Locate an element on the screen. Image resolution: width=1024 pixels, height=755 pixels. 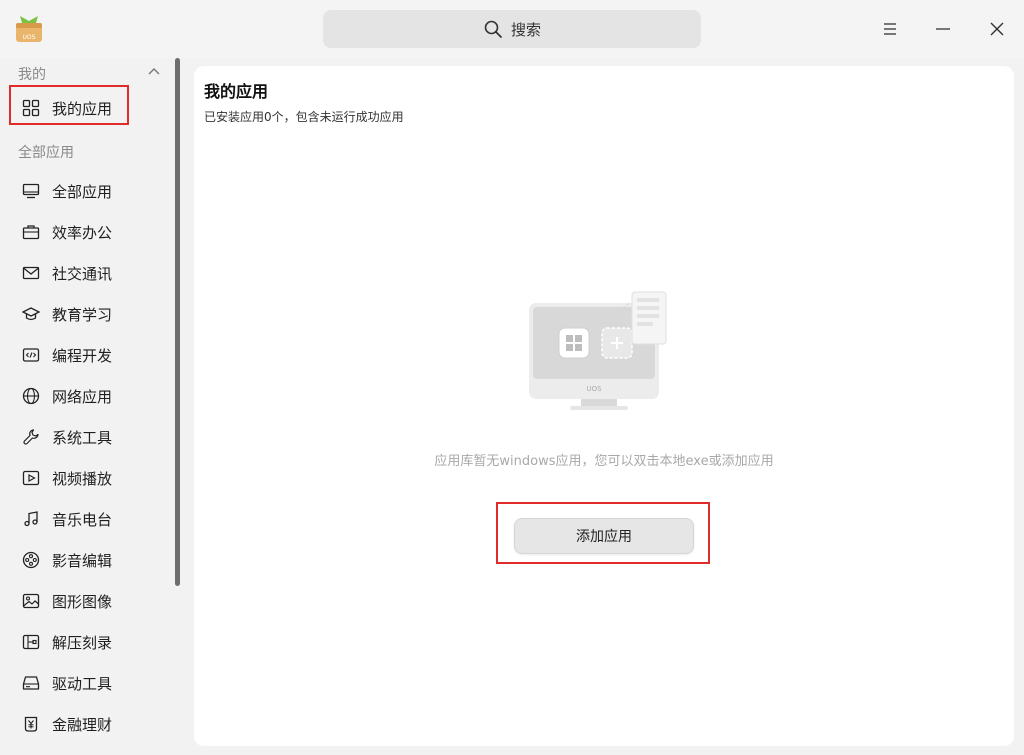
sidebar-item-label: 社交通讯 is located at coordinates (82, 273).